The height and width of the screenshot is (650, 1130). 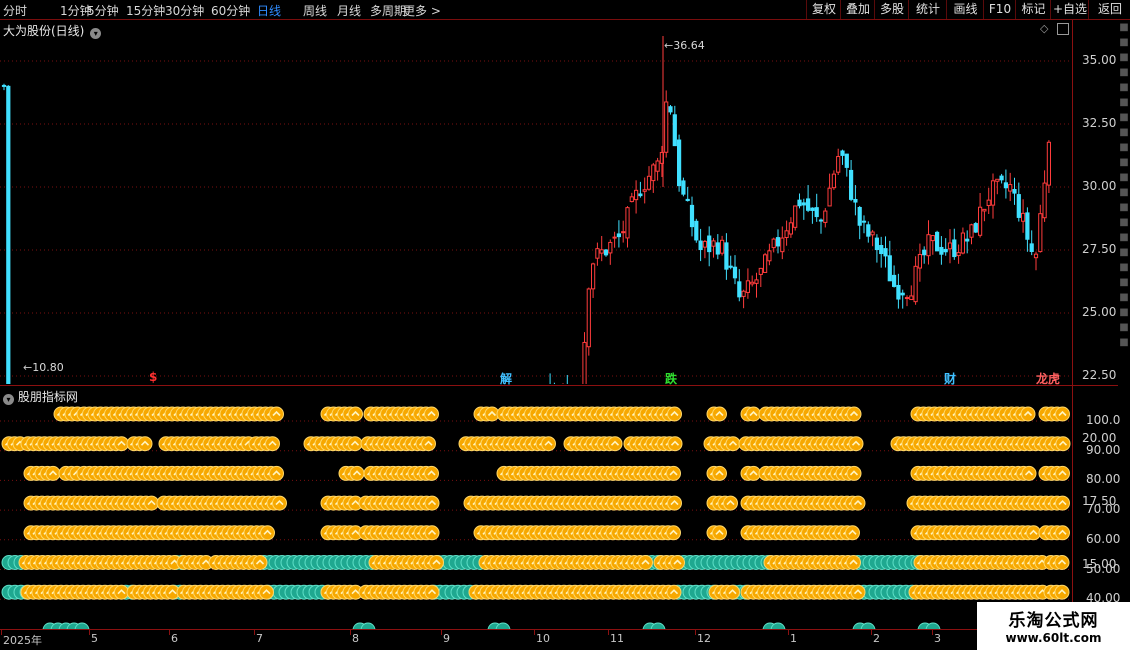 What do you see at coordinates (999, 9) in the screenshot?
I see `toolbar-button-5: F10` at bounding box center [999, 9].